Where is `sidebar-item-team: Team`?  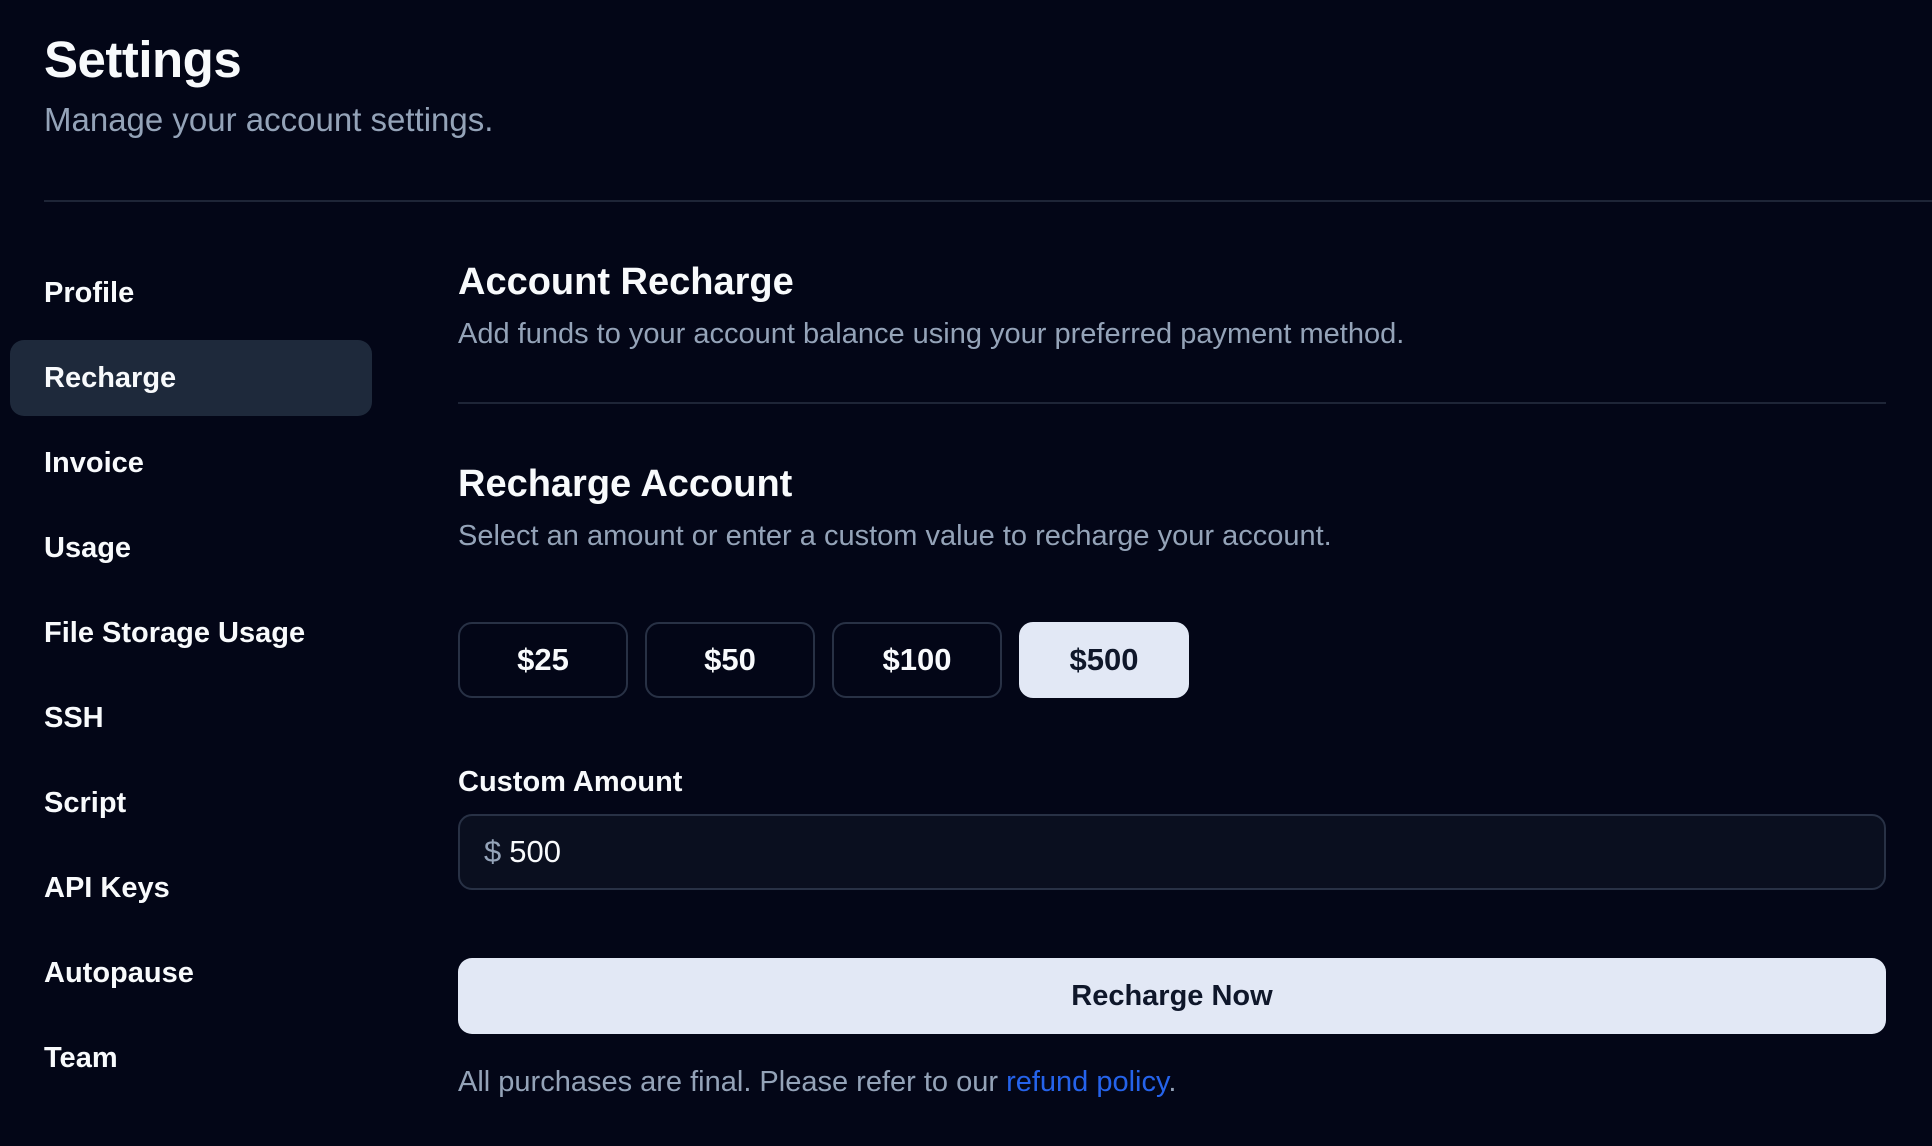
sidebar-item-team: Team is located at coordinates (191, 1058).